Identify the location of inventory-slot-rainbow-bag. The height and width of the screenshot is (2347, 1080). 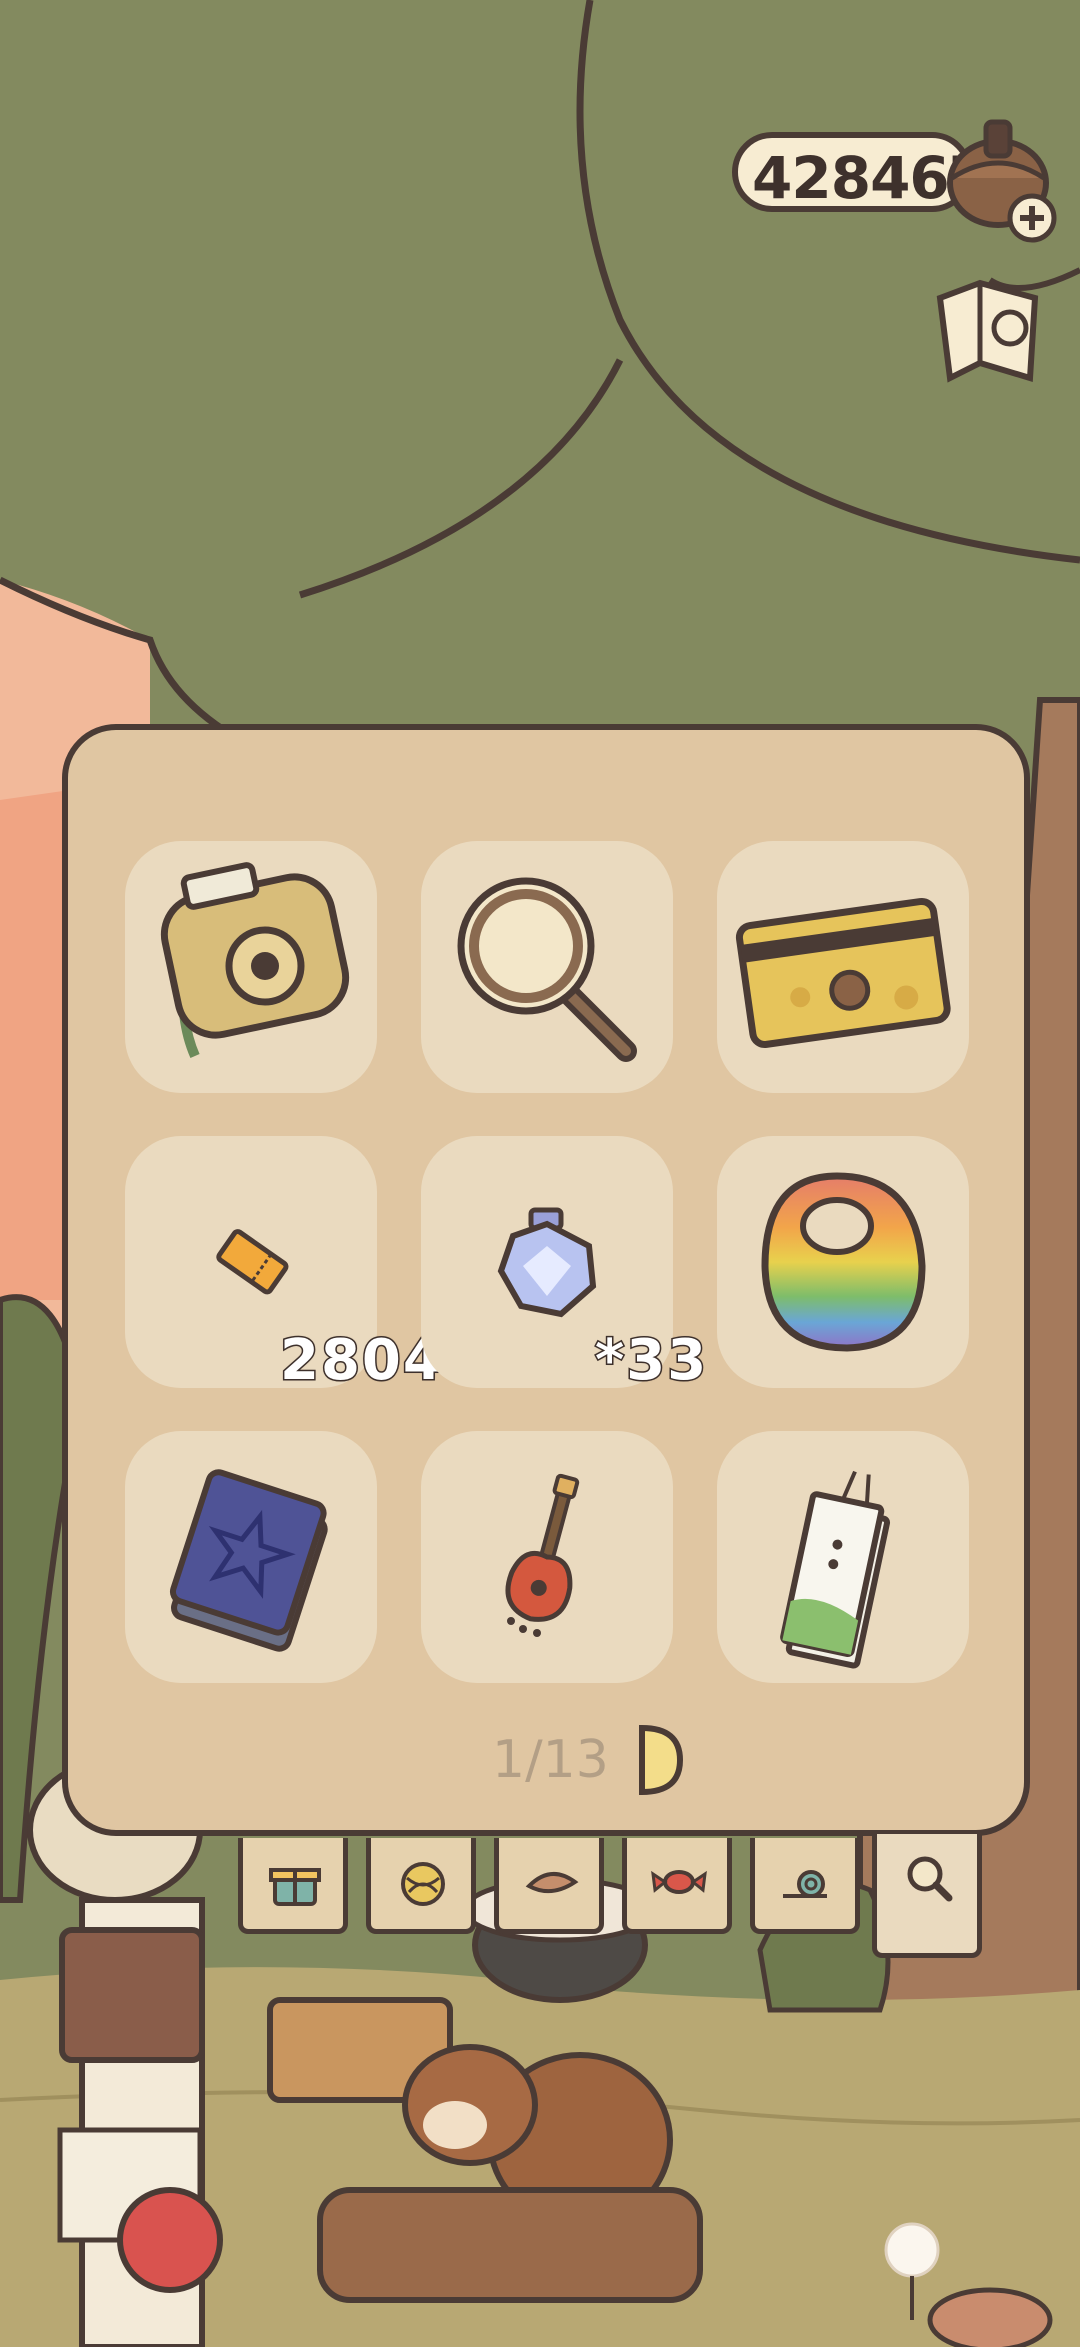
(843, 1262).